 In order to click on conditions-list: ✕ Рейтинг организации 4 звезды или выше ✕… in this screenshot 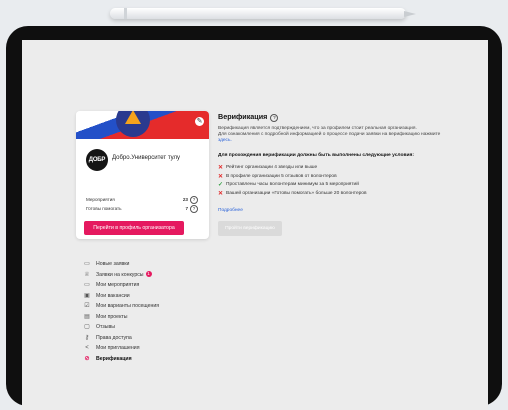, I will do `click(343, 181)`.